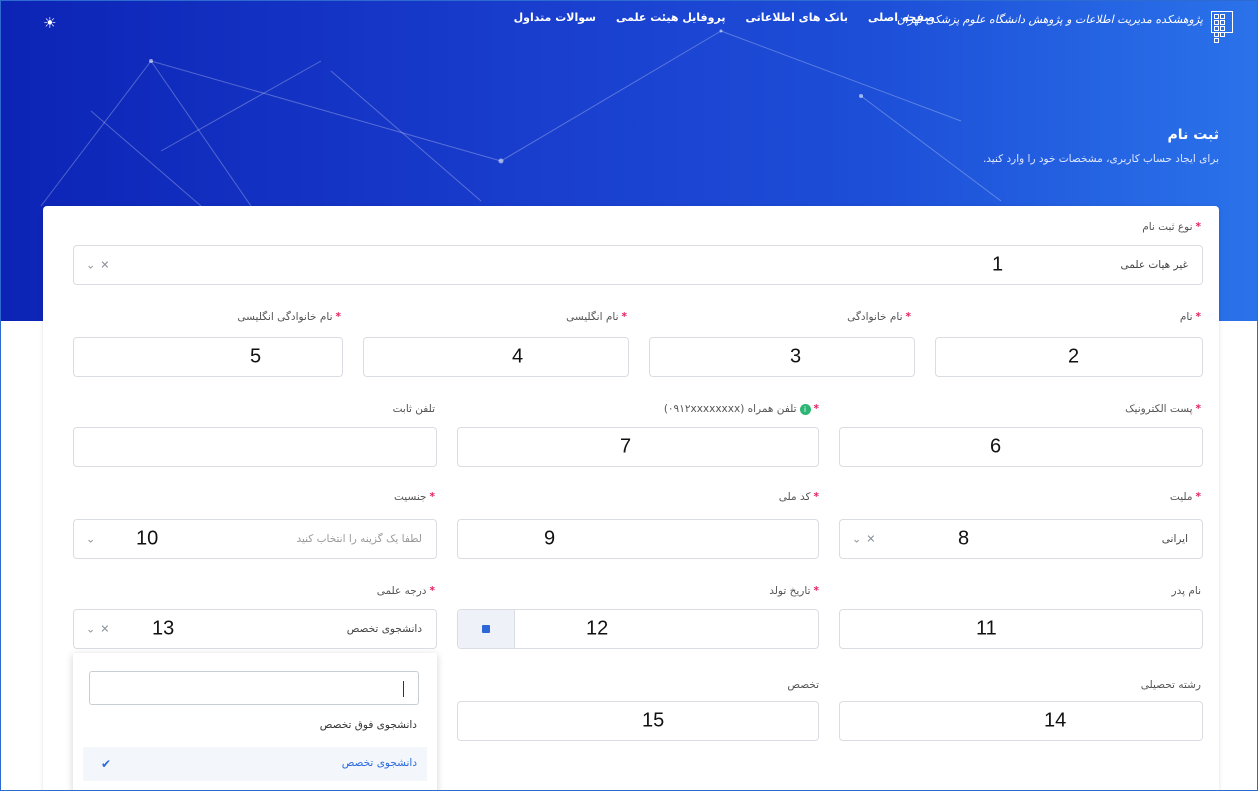  I want to click on label-first-name: *نام, so click(1190, 317).